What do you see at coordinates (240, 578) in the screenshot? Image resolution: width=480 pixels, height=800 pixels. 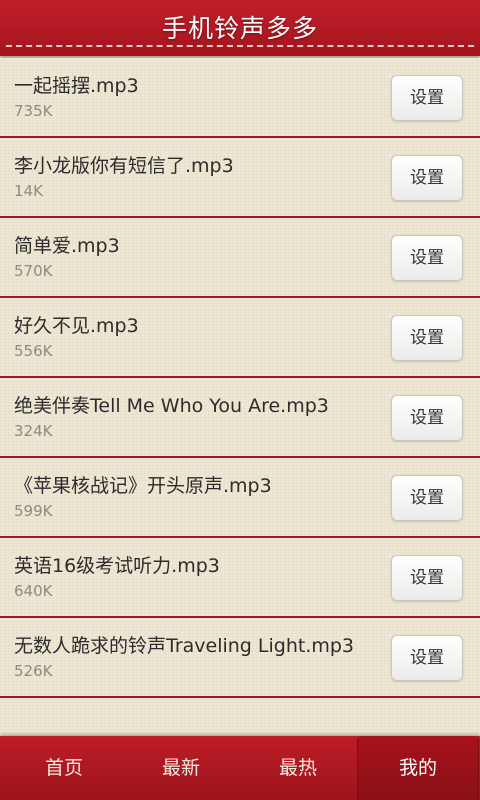 I see `ringtone-row: 英语16级考试听力.mp3 640K 设置` at bounding box center [240, 578].